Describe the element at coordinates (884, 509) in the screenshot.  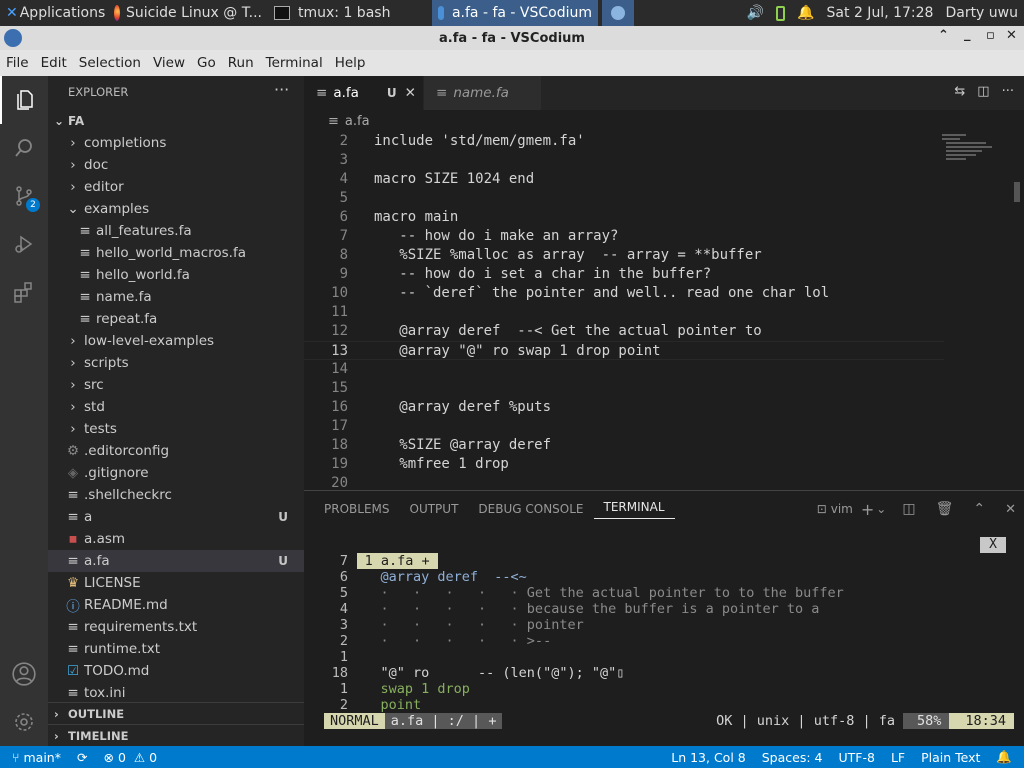
I see `chevron-down-icon: ⌄` at that location.